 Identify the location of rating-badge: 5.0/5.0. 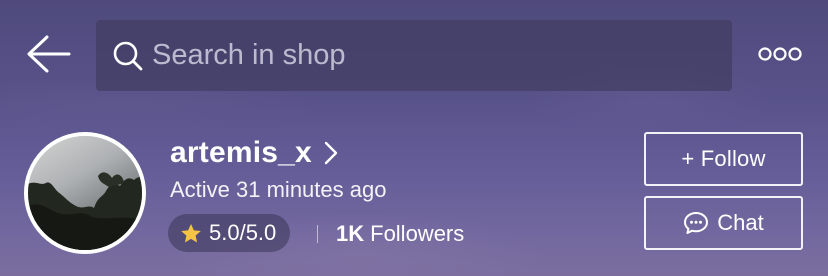
(229, 233).